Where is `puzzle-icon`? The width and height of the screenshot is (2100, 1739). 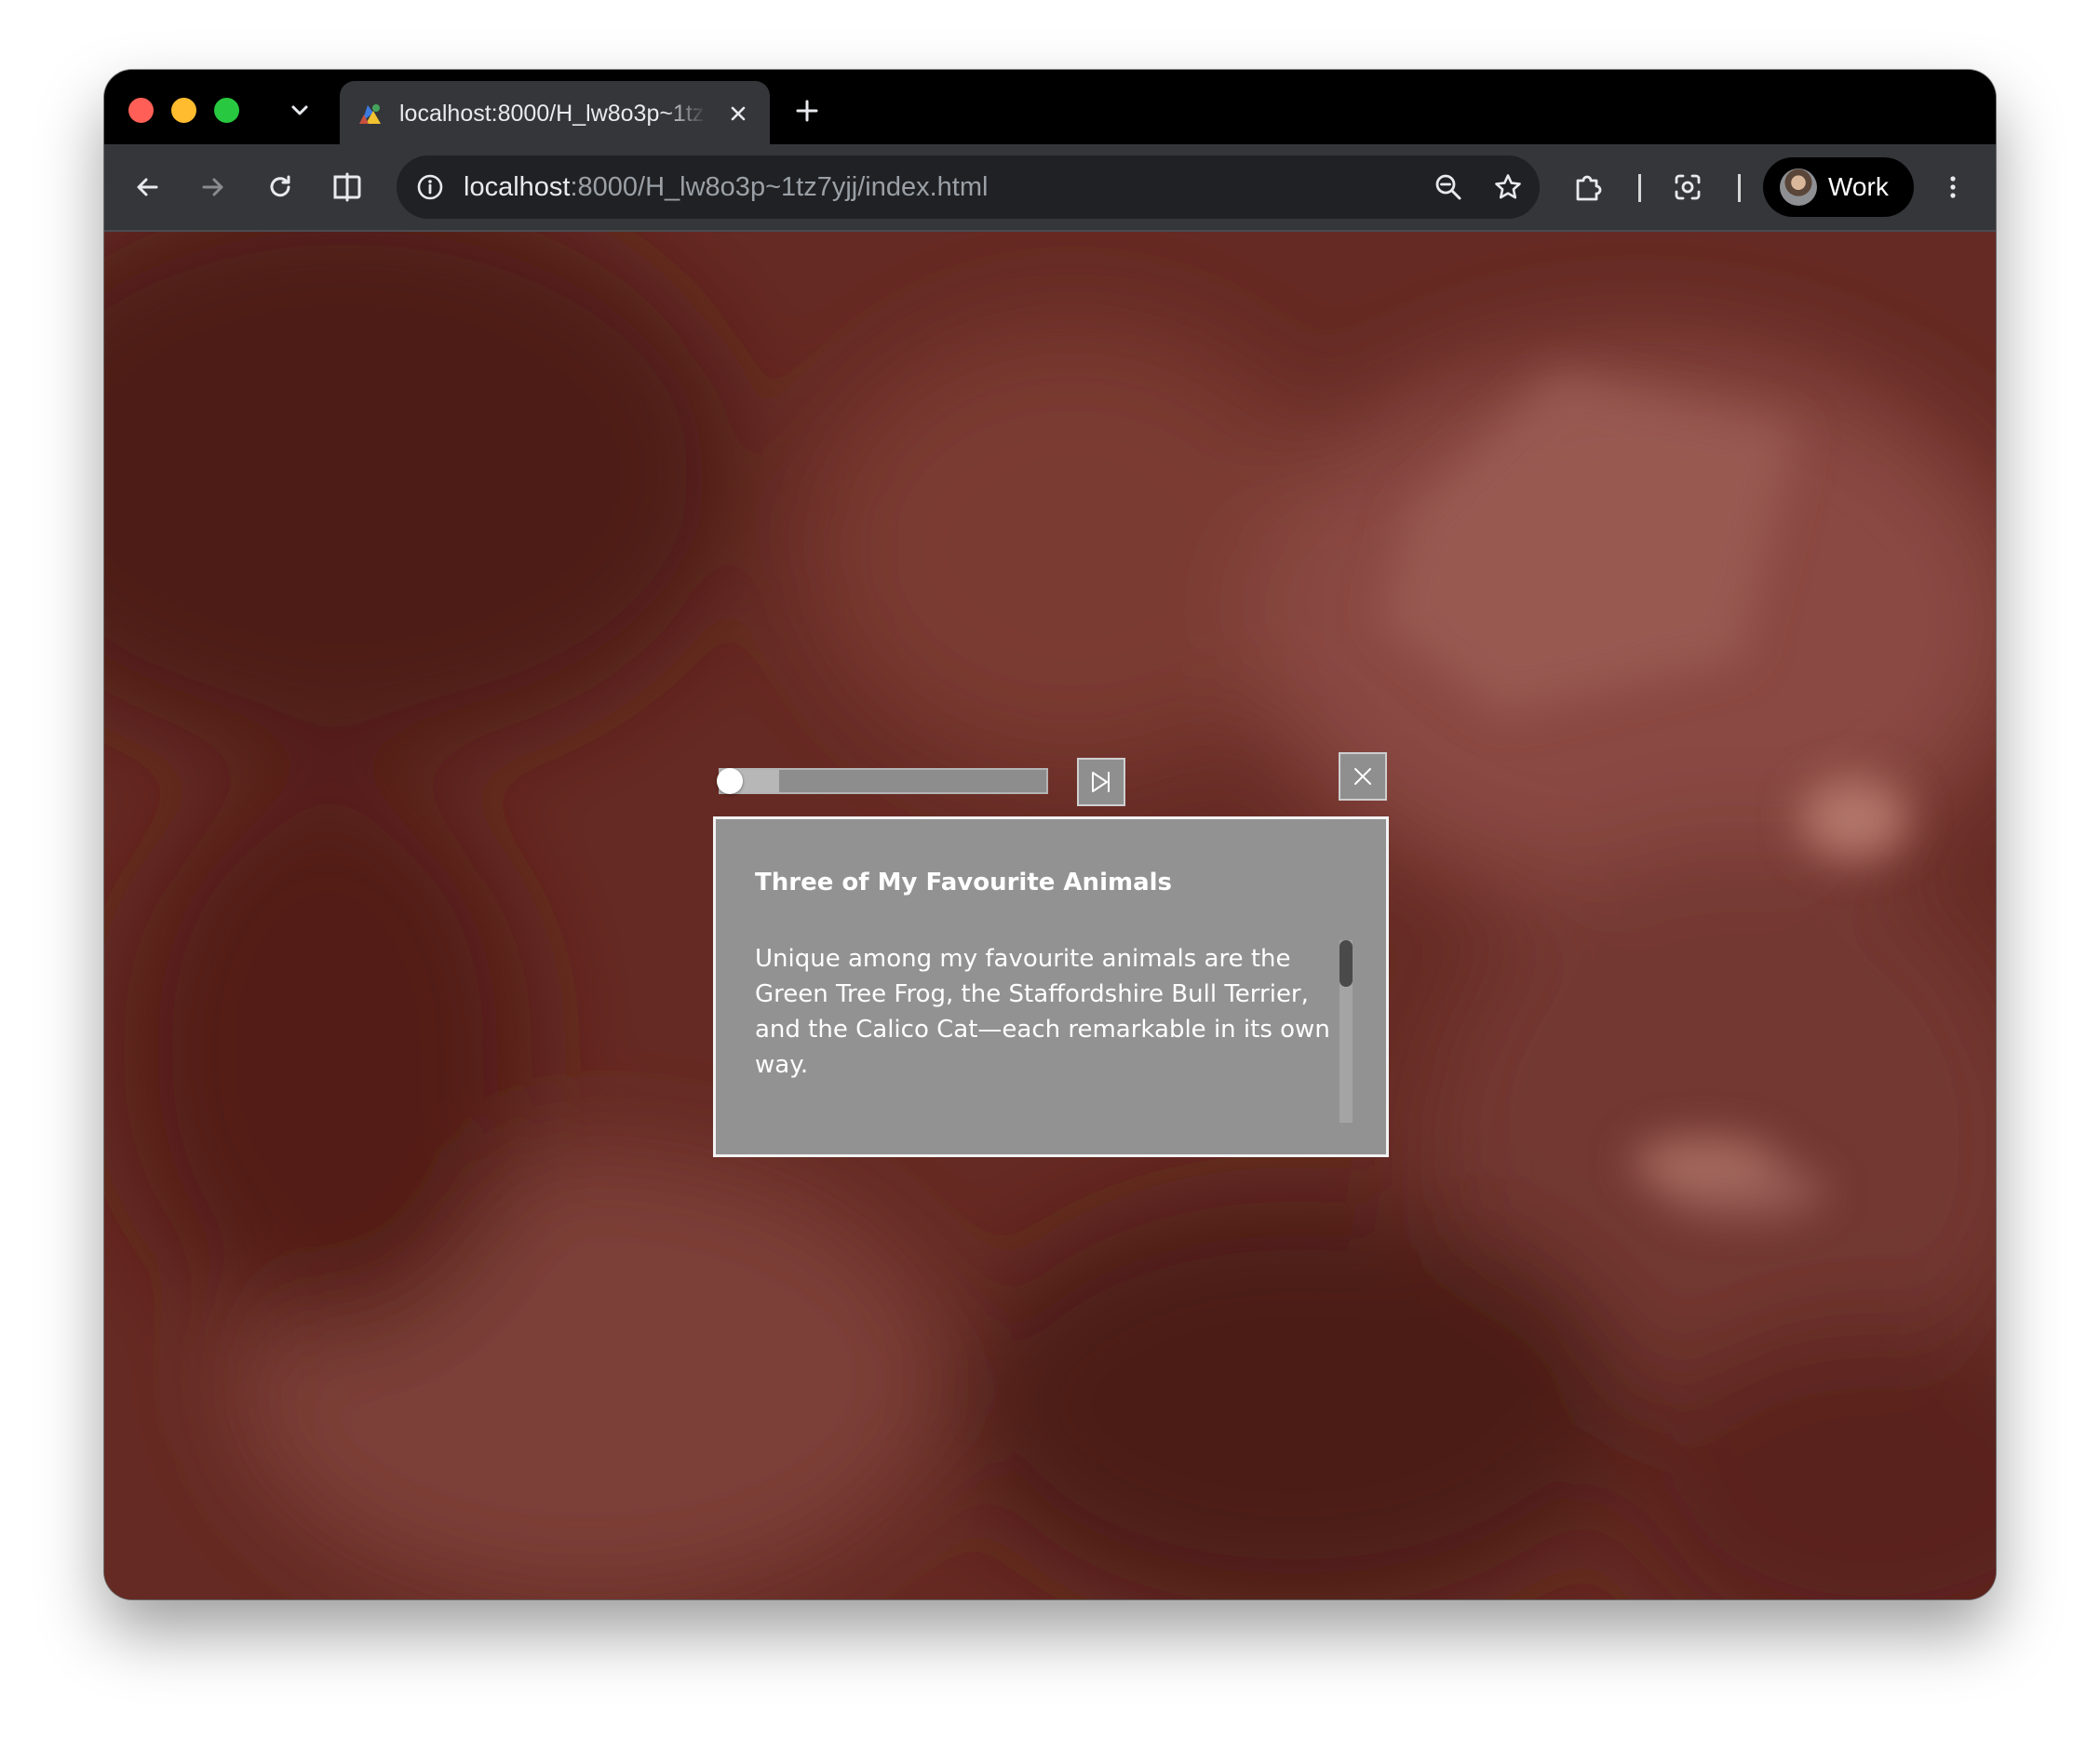
puzzle-icon is located at coordinates (1589, 188).